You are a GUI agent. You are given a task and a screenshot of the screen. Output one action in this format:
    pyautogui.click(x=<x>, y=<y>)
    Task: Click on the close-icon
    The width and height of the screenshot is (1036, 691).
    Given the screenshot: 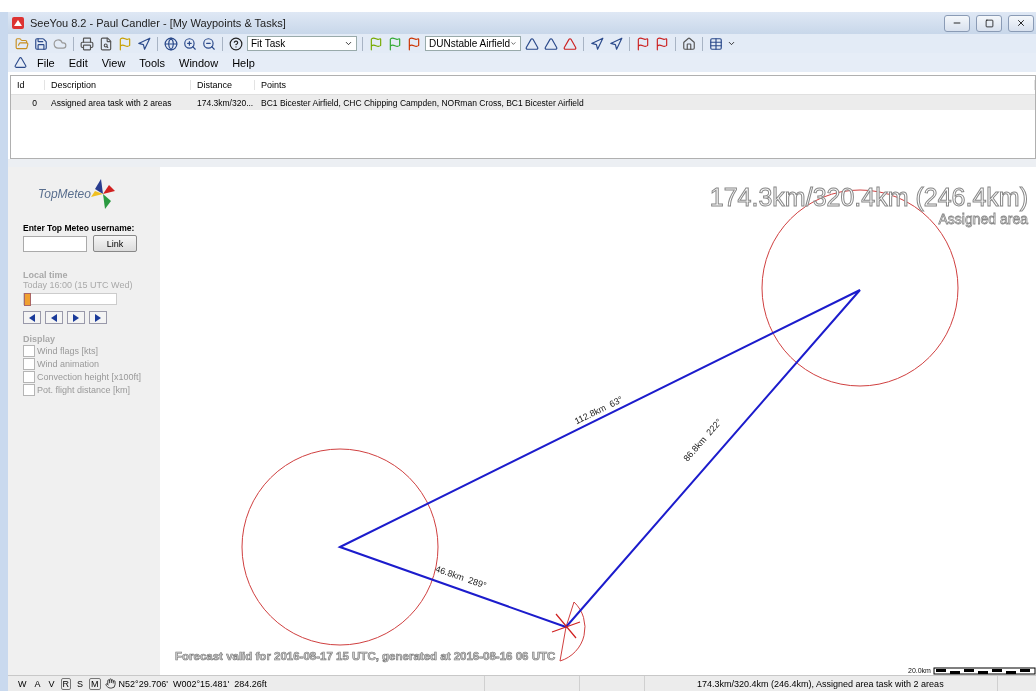 What is the action you would take?
    pyautogui.click(x=1021, y=23)
    